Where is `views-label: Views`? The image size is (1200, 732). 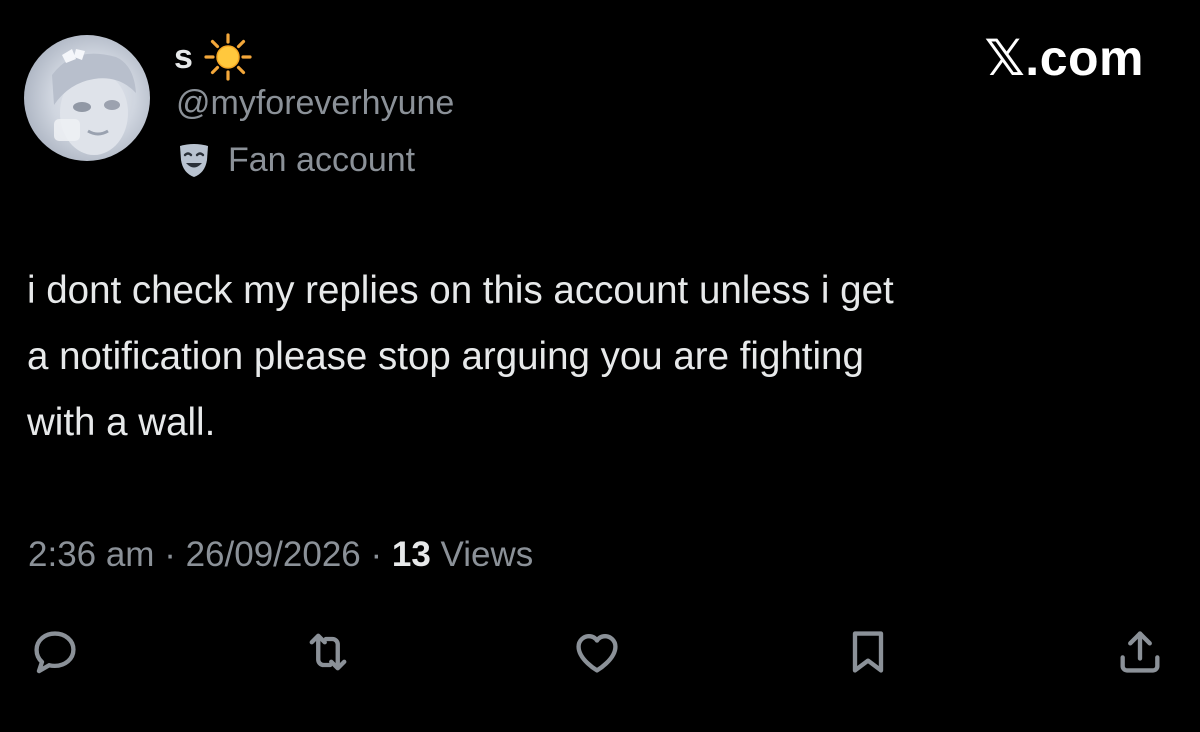
views-label: Views is located at coordinates (482, 554).